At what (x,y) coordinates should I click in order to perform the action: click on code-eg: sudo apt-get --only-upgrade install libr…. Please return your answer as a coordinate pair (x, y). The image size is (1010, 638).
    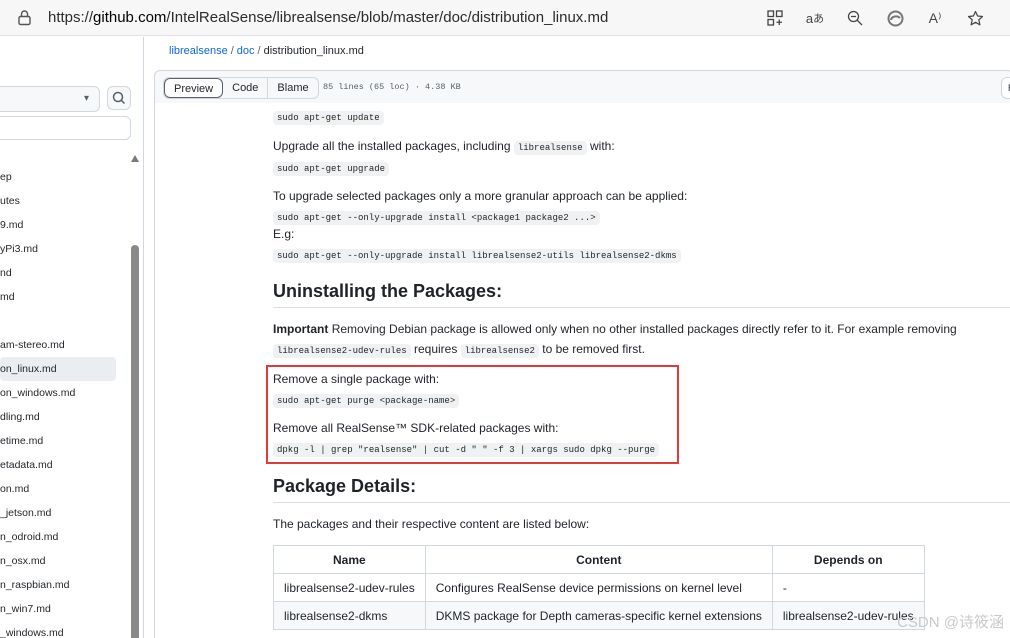
    Looking at the image, I should click on (477, 256).